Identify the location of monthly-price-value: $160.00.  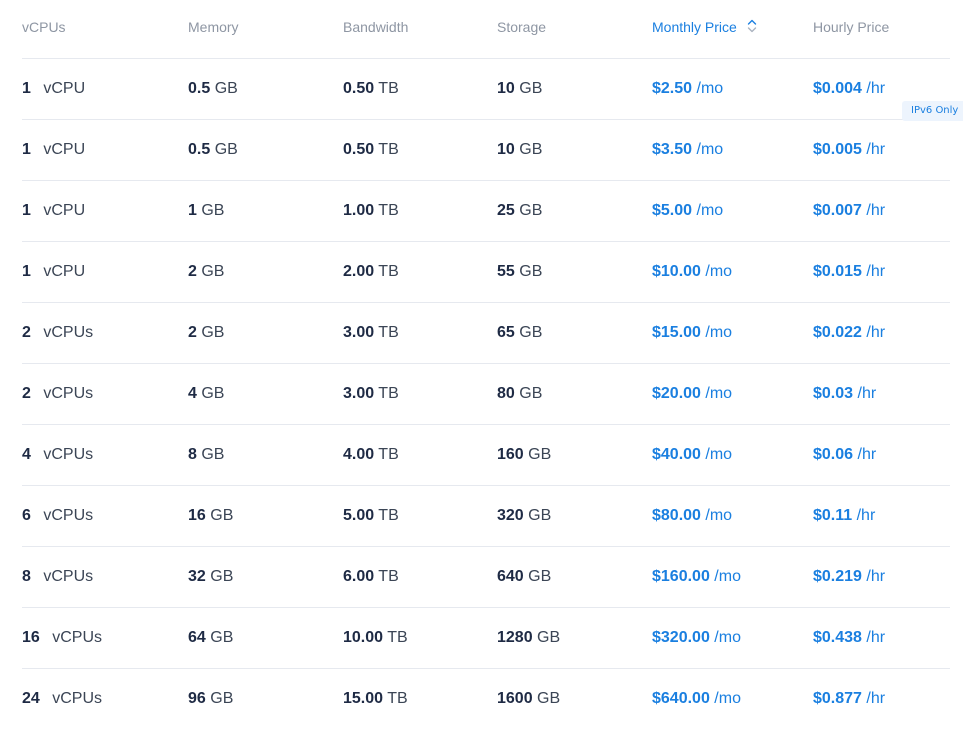
(681, 576).